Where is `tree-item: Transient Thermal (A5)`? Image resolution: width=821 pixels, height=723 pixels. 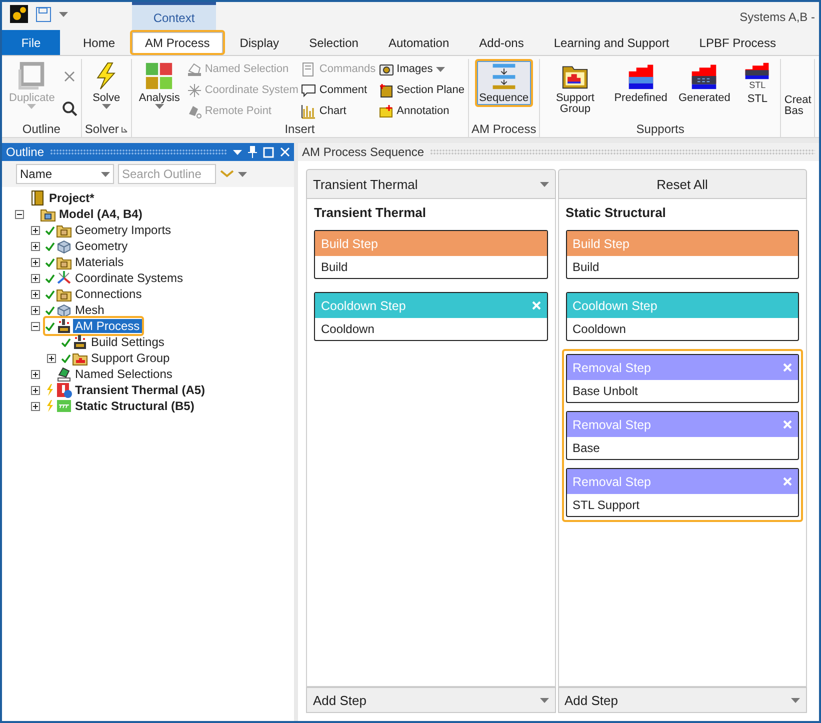
tree-item: Transient Thermal (A5) is located at coordinates (140, 390).